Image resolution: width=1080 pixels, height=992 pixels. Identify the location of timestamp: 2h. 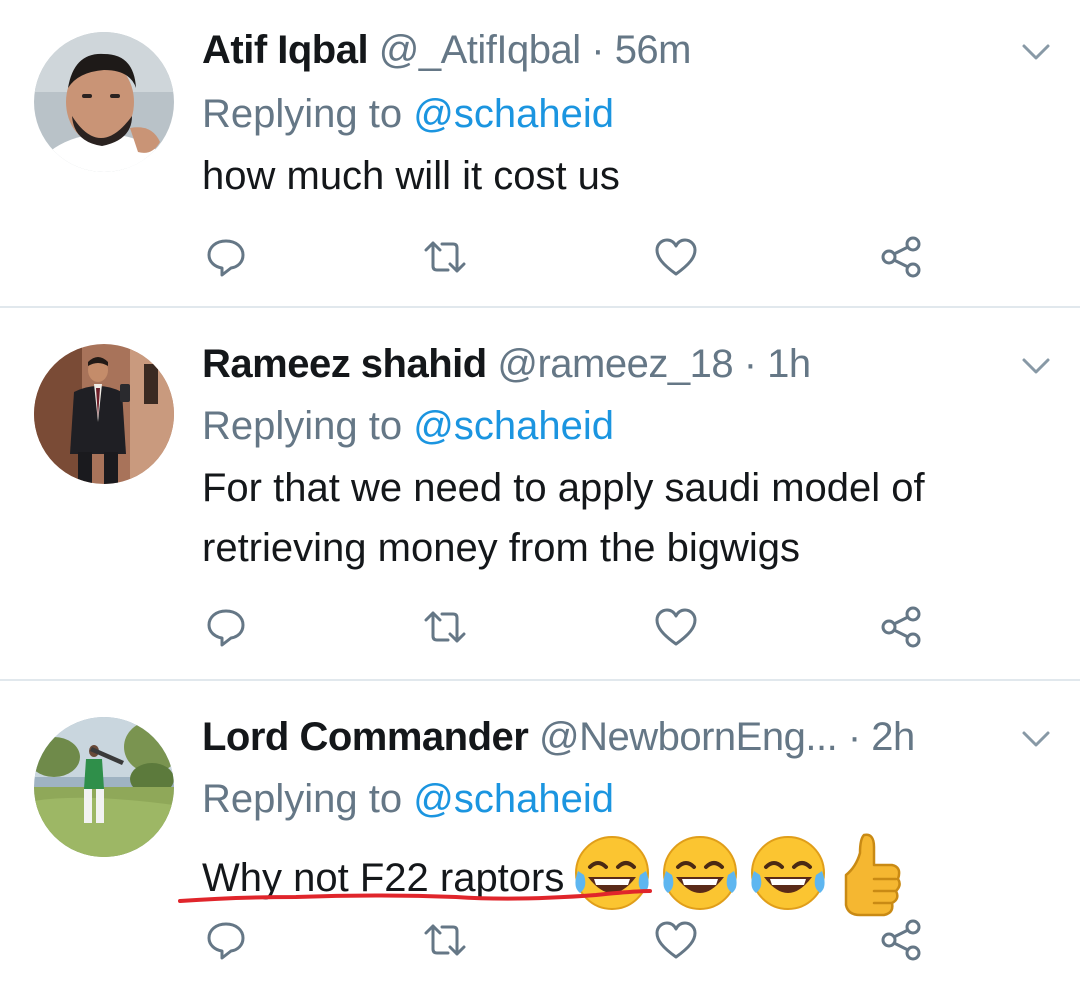
(893, 737).